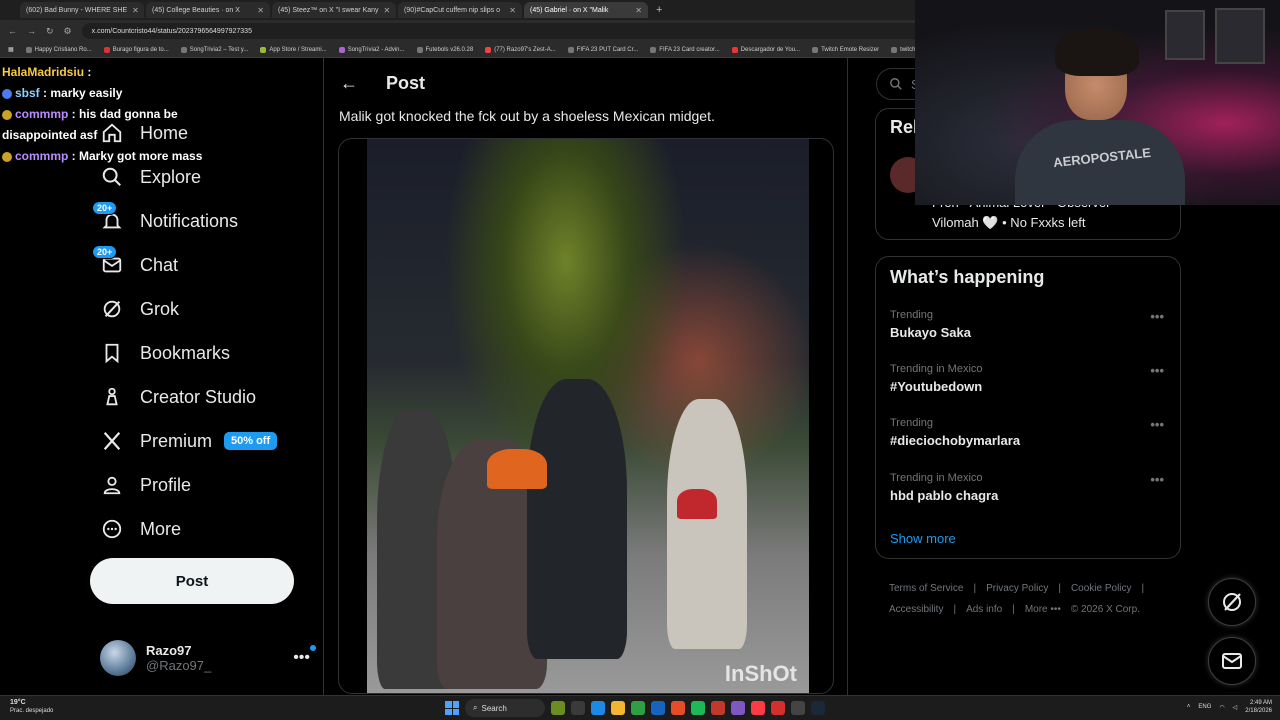 This screenshot has width=1280, height=720. Describe the element at coordinates (698, 708) in the screenshot. I see `spotify-icon` at that location.